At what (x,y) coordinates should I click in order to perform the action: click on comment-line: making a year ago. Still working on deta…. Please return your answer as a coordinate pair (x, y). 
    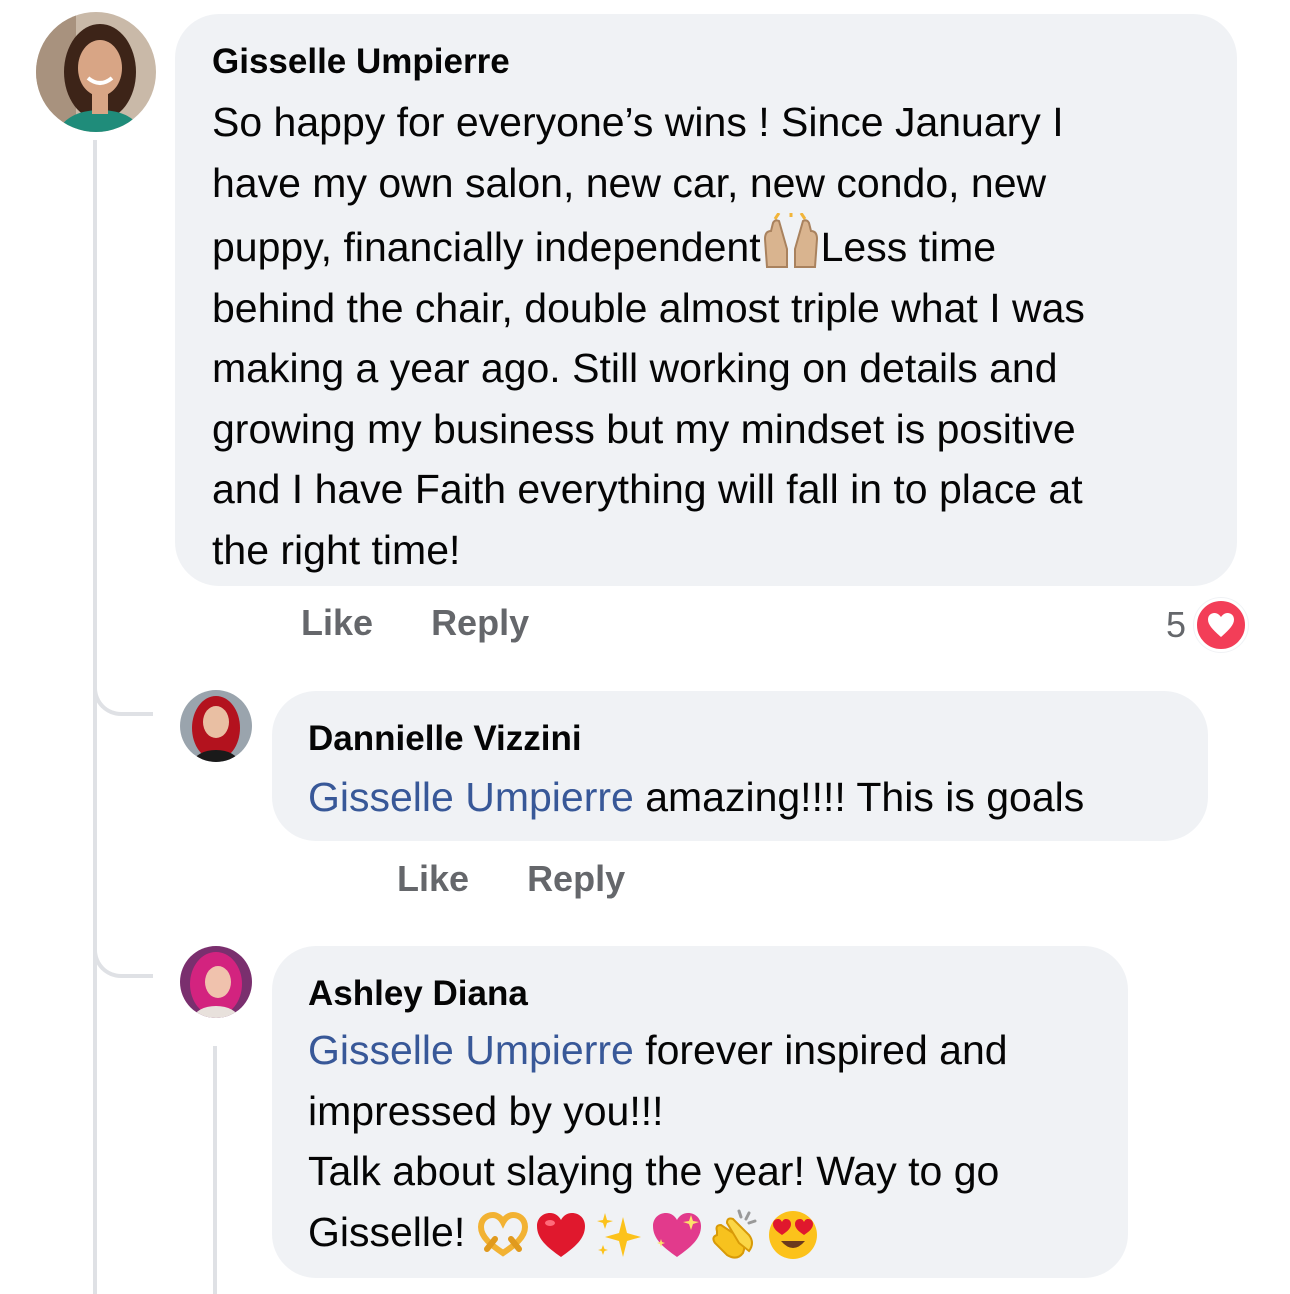
    Looking at the image, I should click on (635, 368).